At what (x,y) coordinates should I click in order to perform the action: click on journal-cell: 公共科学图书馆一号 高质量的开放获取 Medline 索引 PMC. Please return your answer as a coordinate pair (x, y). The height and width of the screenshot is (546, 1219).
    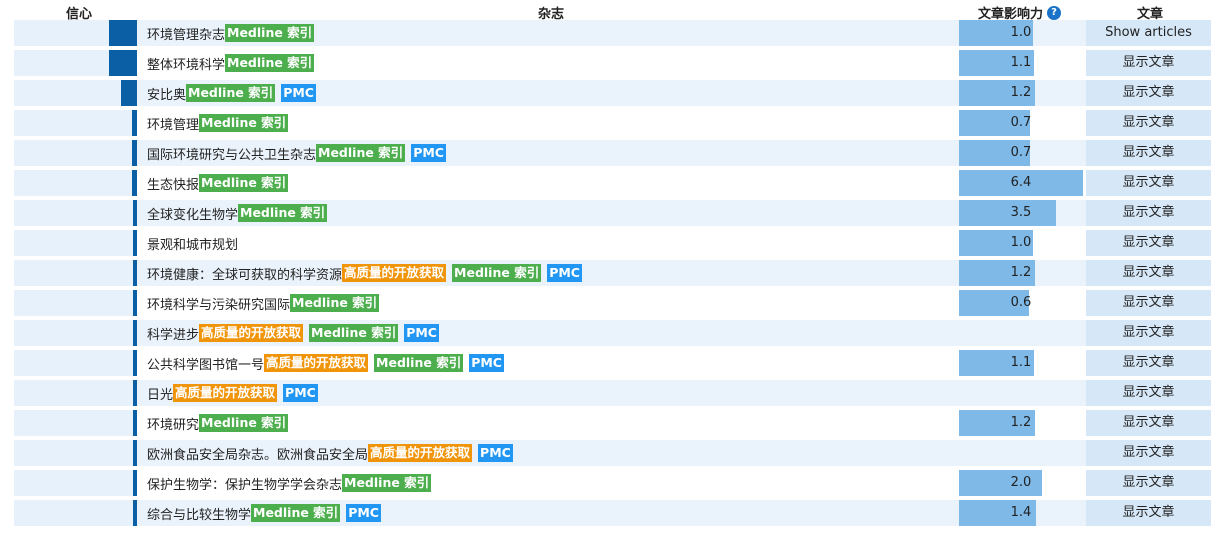
    Looking at the image, I should click on (328, 363).